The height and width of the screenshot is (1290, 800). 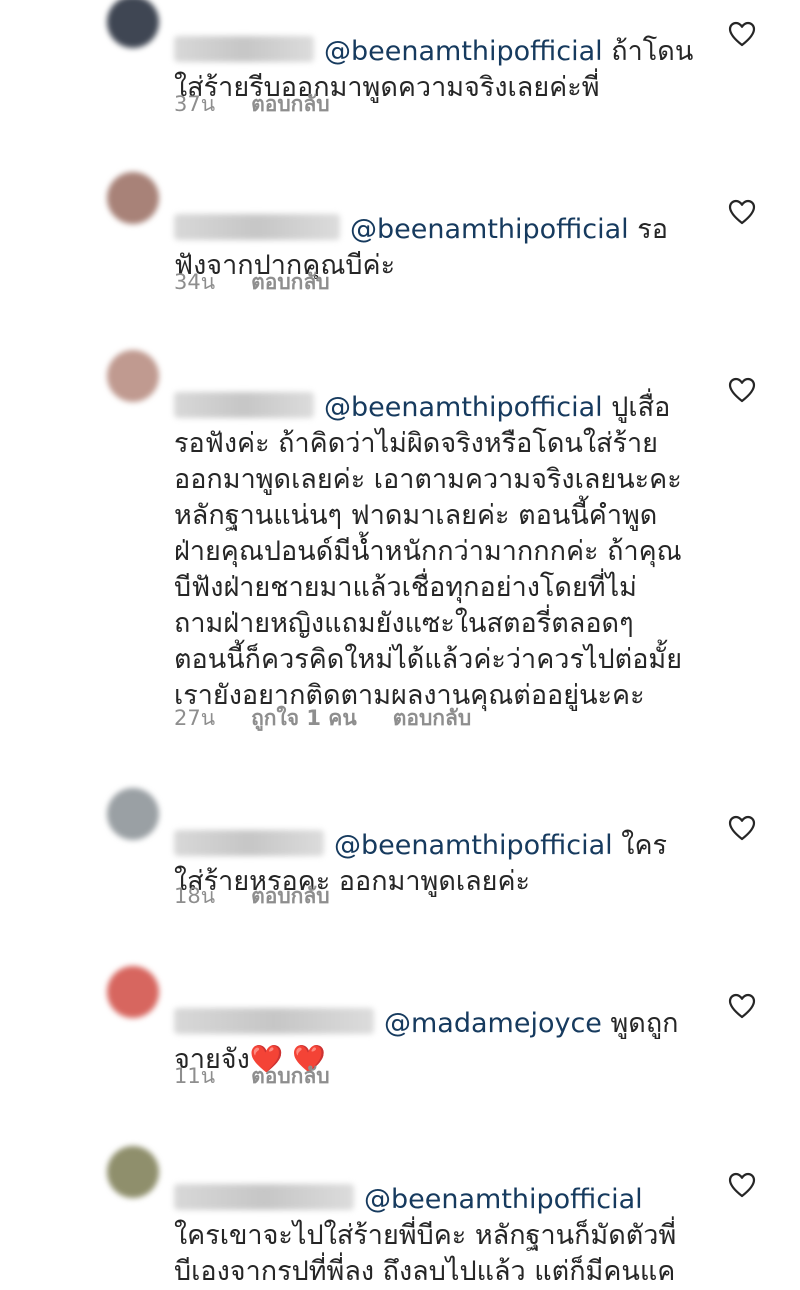 I want to click on comment-time: 11น, so click(x=195, y=1076).